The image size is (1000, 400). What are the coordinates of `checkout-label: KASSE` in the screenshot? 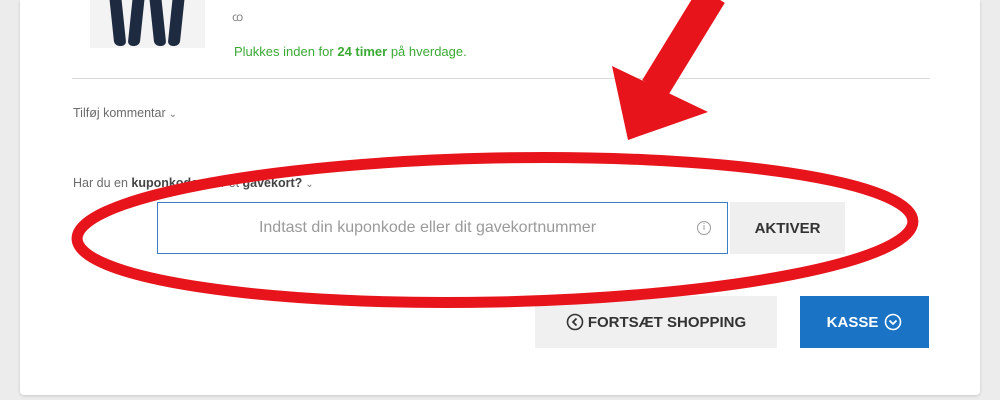 It's located at (852, 322).